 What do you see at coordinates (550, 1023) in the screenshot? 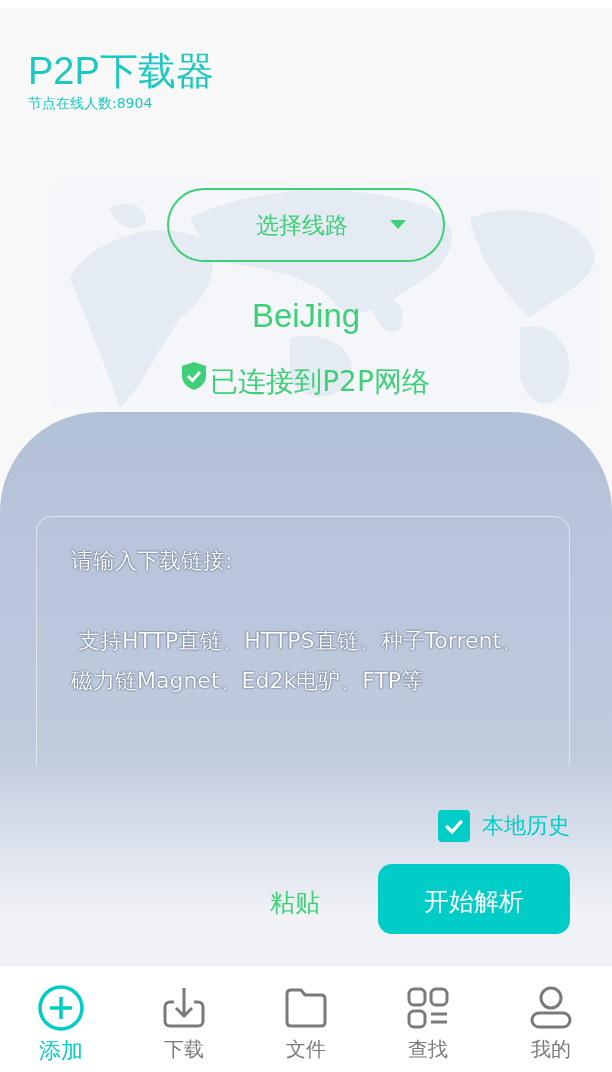
I see `nav-tab: 我的` at bounding box center [550, 1023].